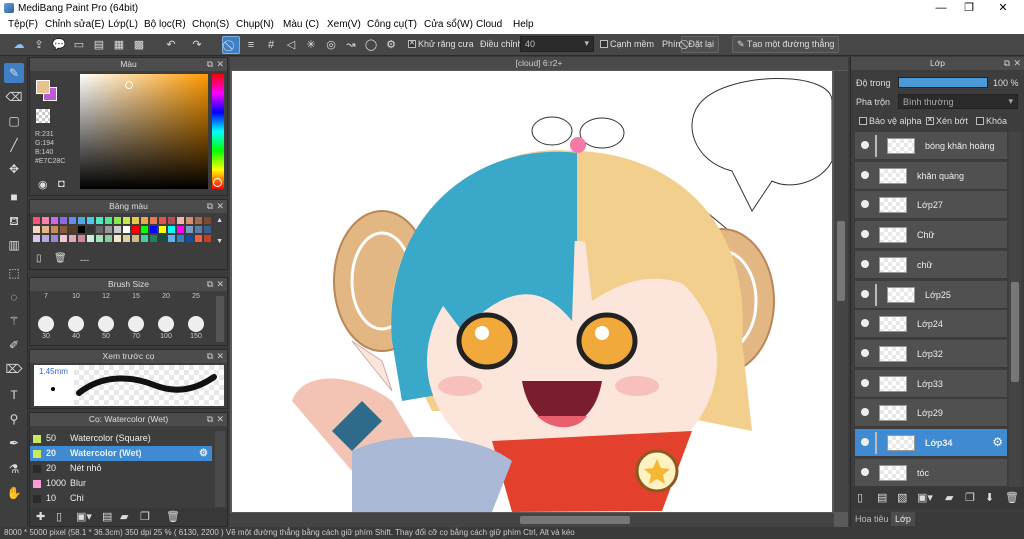 Image resolution: width=1024 pixels, height=539 pixels. I want to click on brush-list-item: 20 Watercolor (Wet) ⚙, so click(121, 453).